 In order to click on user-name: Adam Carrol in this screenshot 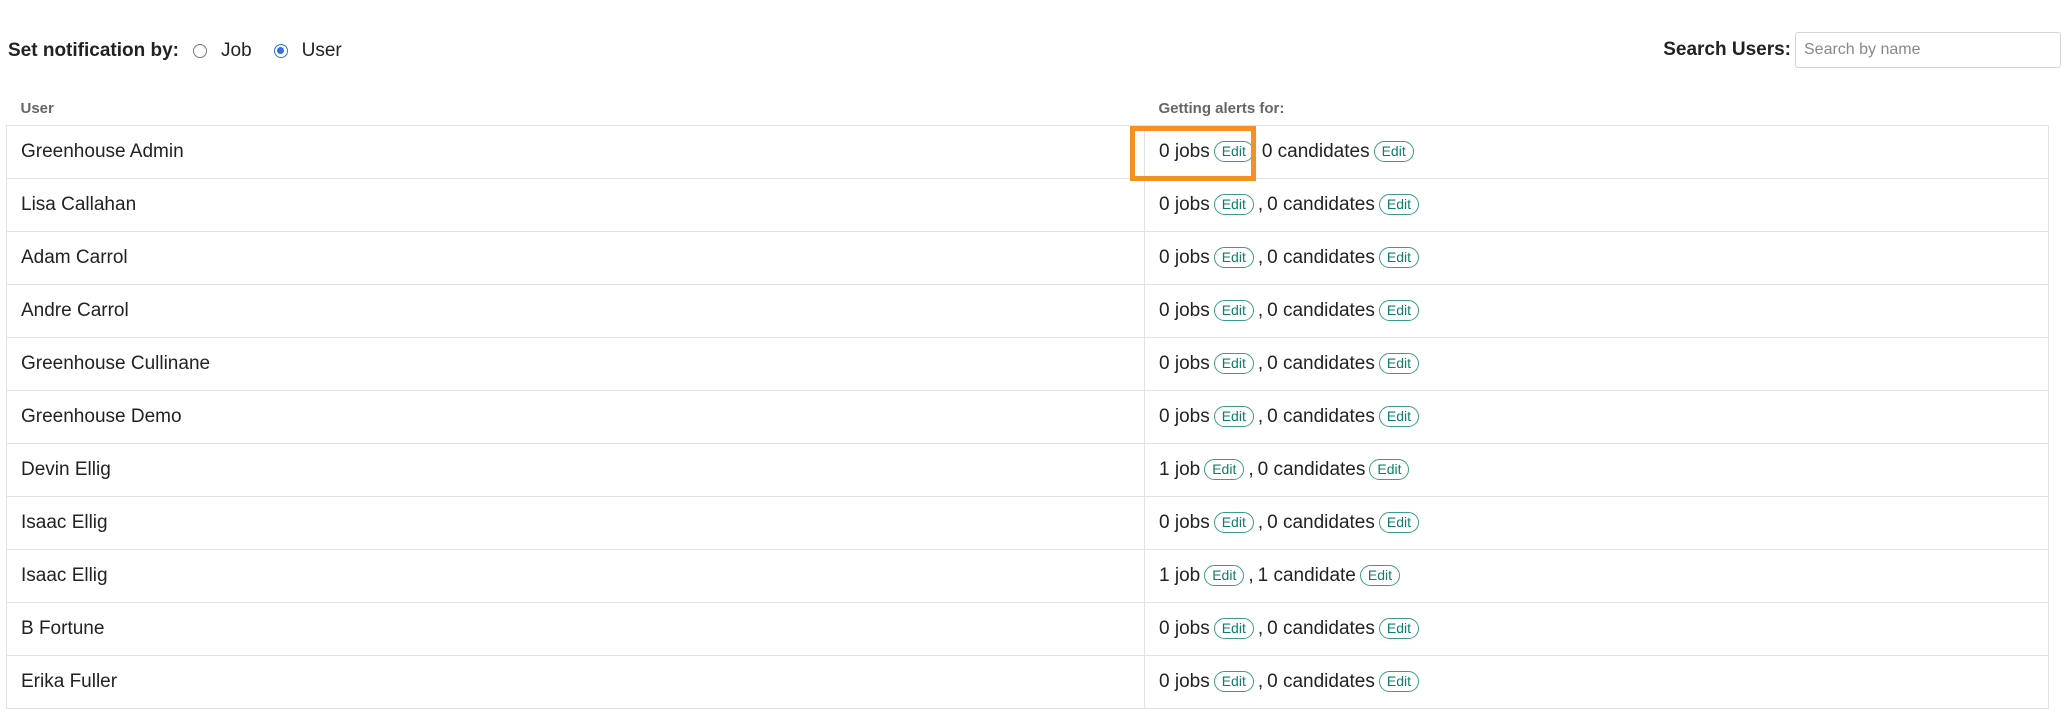, I will do `click(74, 257)`.